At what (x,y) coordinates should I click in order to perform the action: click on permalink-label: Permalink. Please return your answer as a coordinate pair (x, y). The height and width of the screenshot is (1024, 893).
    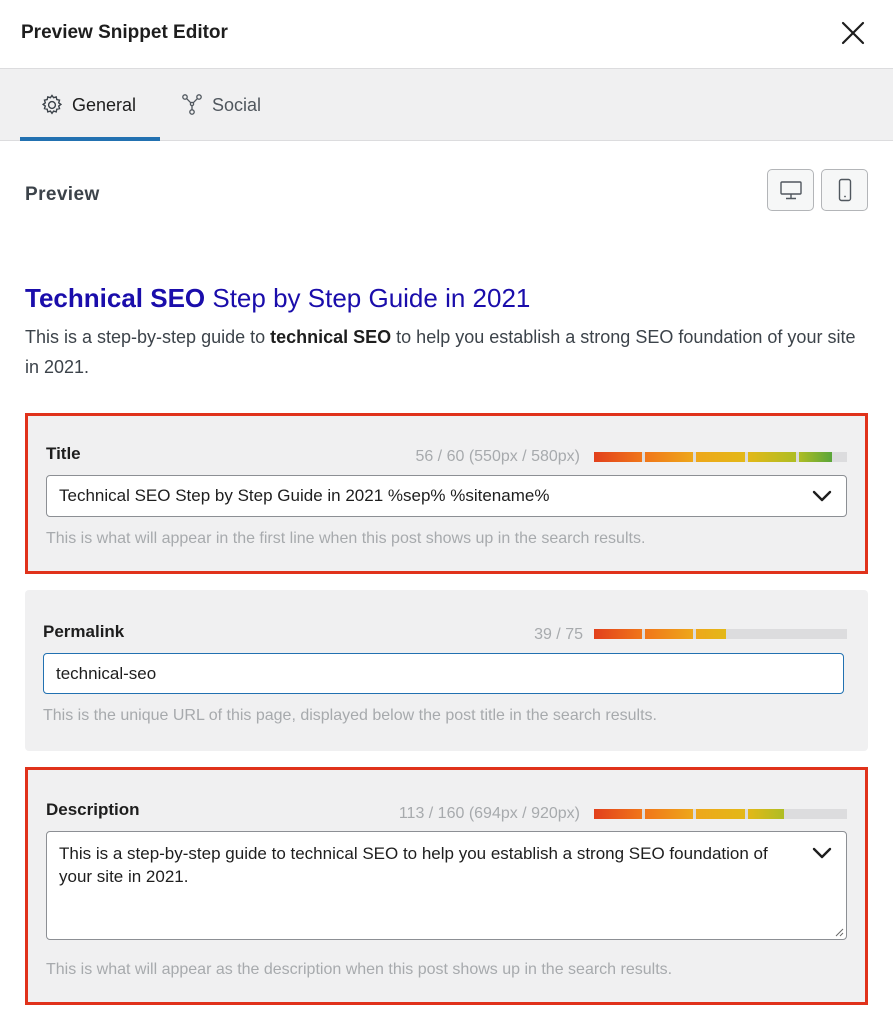
    Looking at the image, I should click on (84, 631).